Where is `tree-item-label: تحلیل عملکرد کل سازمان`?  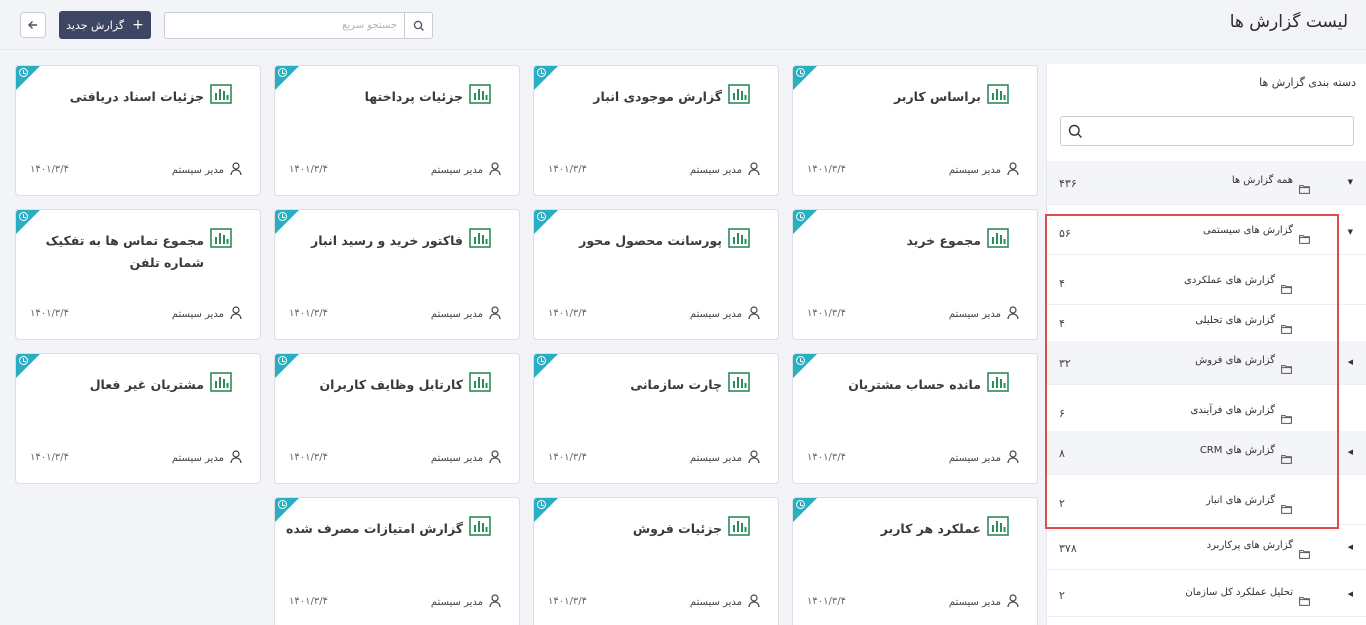
tree-item-label: تحلیل عملکرد کل سازمان is located at coordinates (1239, 592).